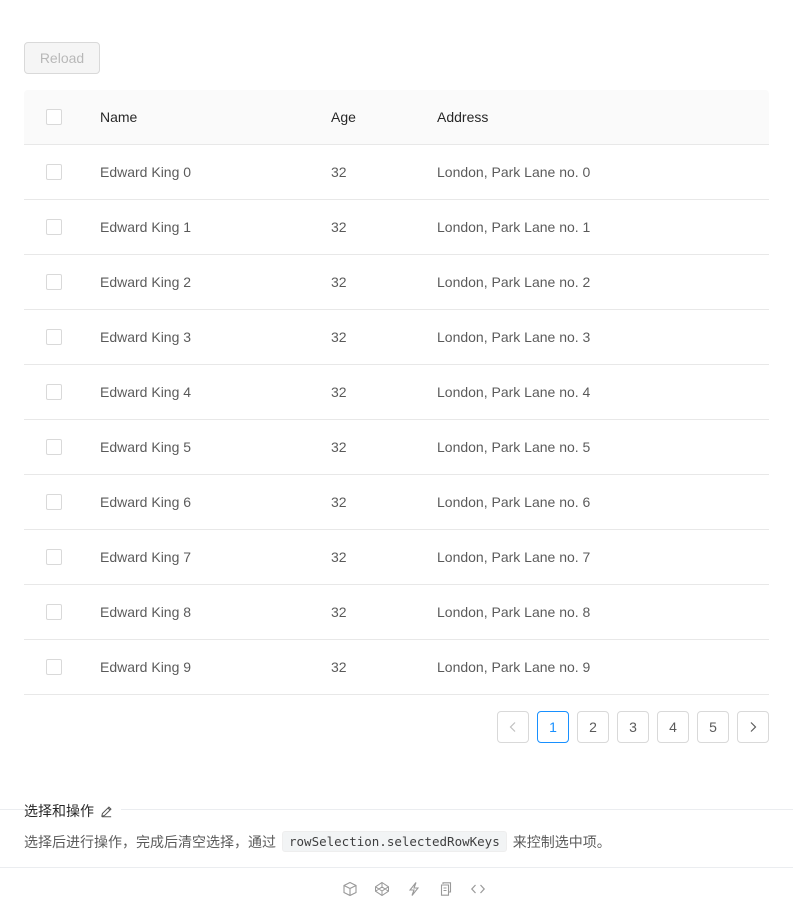 The height and width of the screenshot is (909, 793). What do you see at coordinates (514, 667) in the screenshot?
I see `cell-address: London, Park Lane no. 9` at bounding box center [514, 667].